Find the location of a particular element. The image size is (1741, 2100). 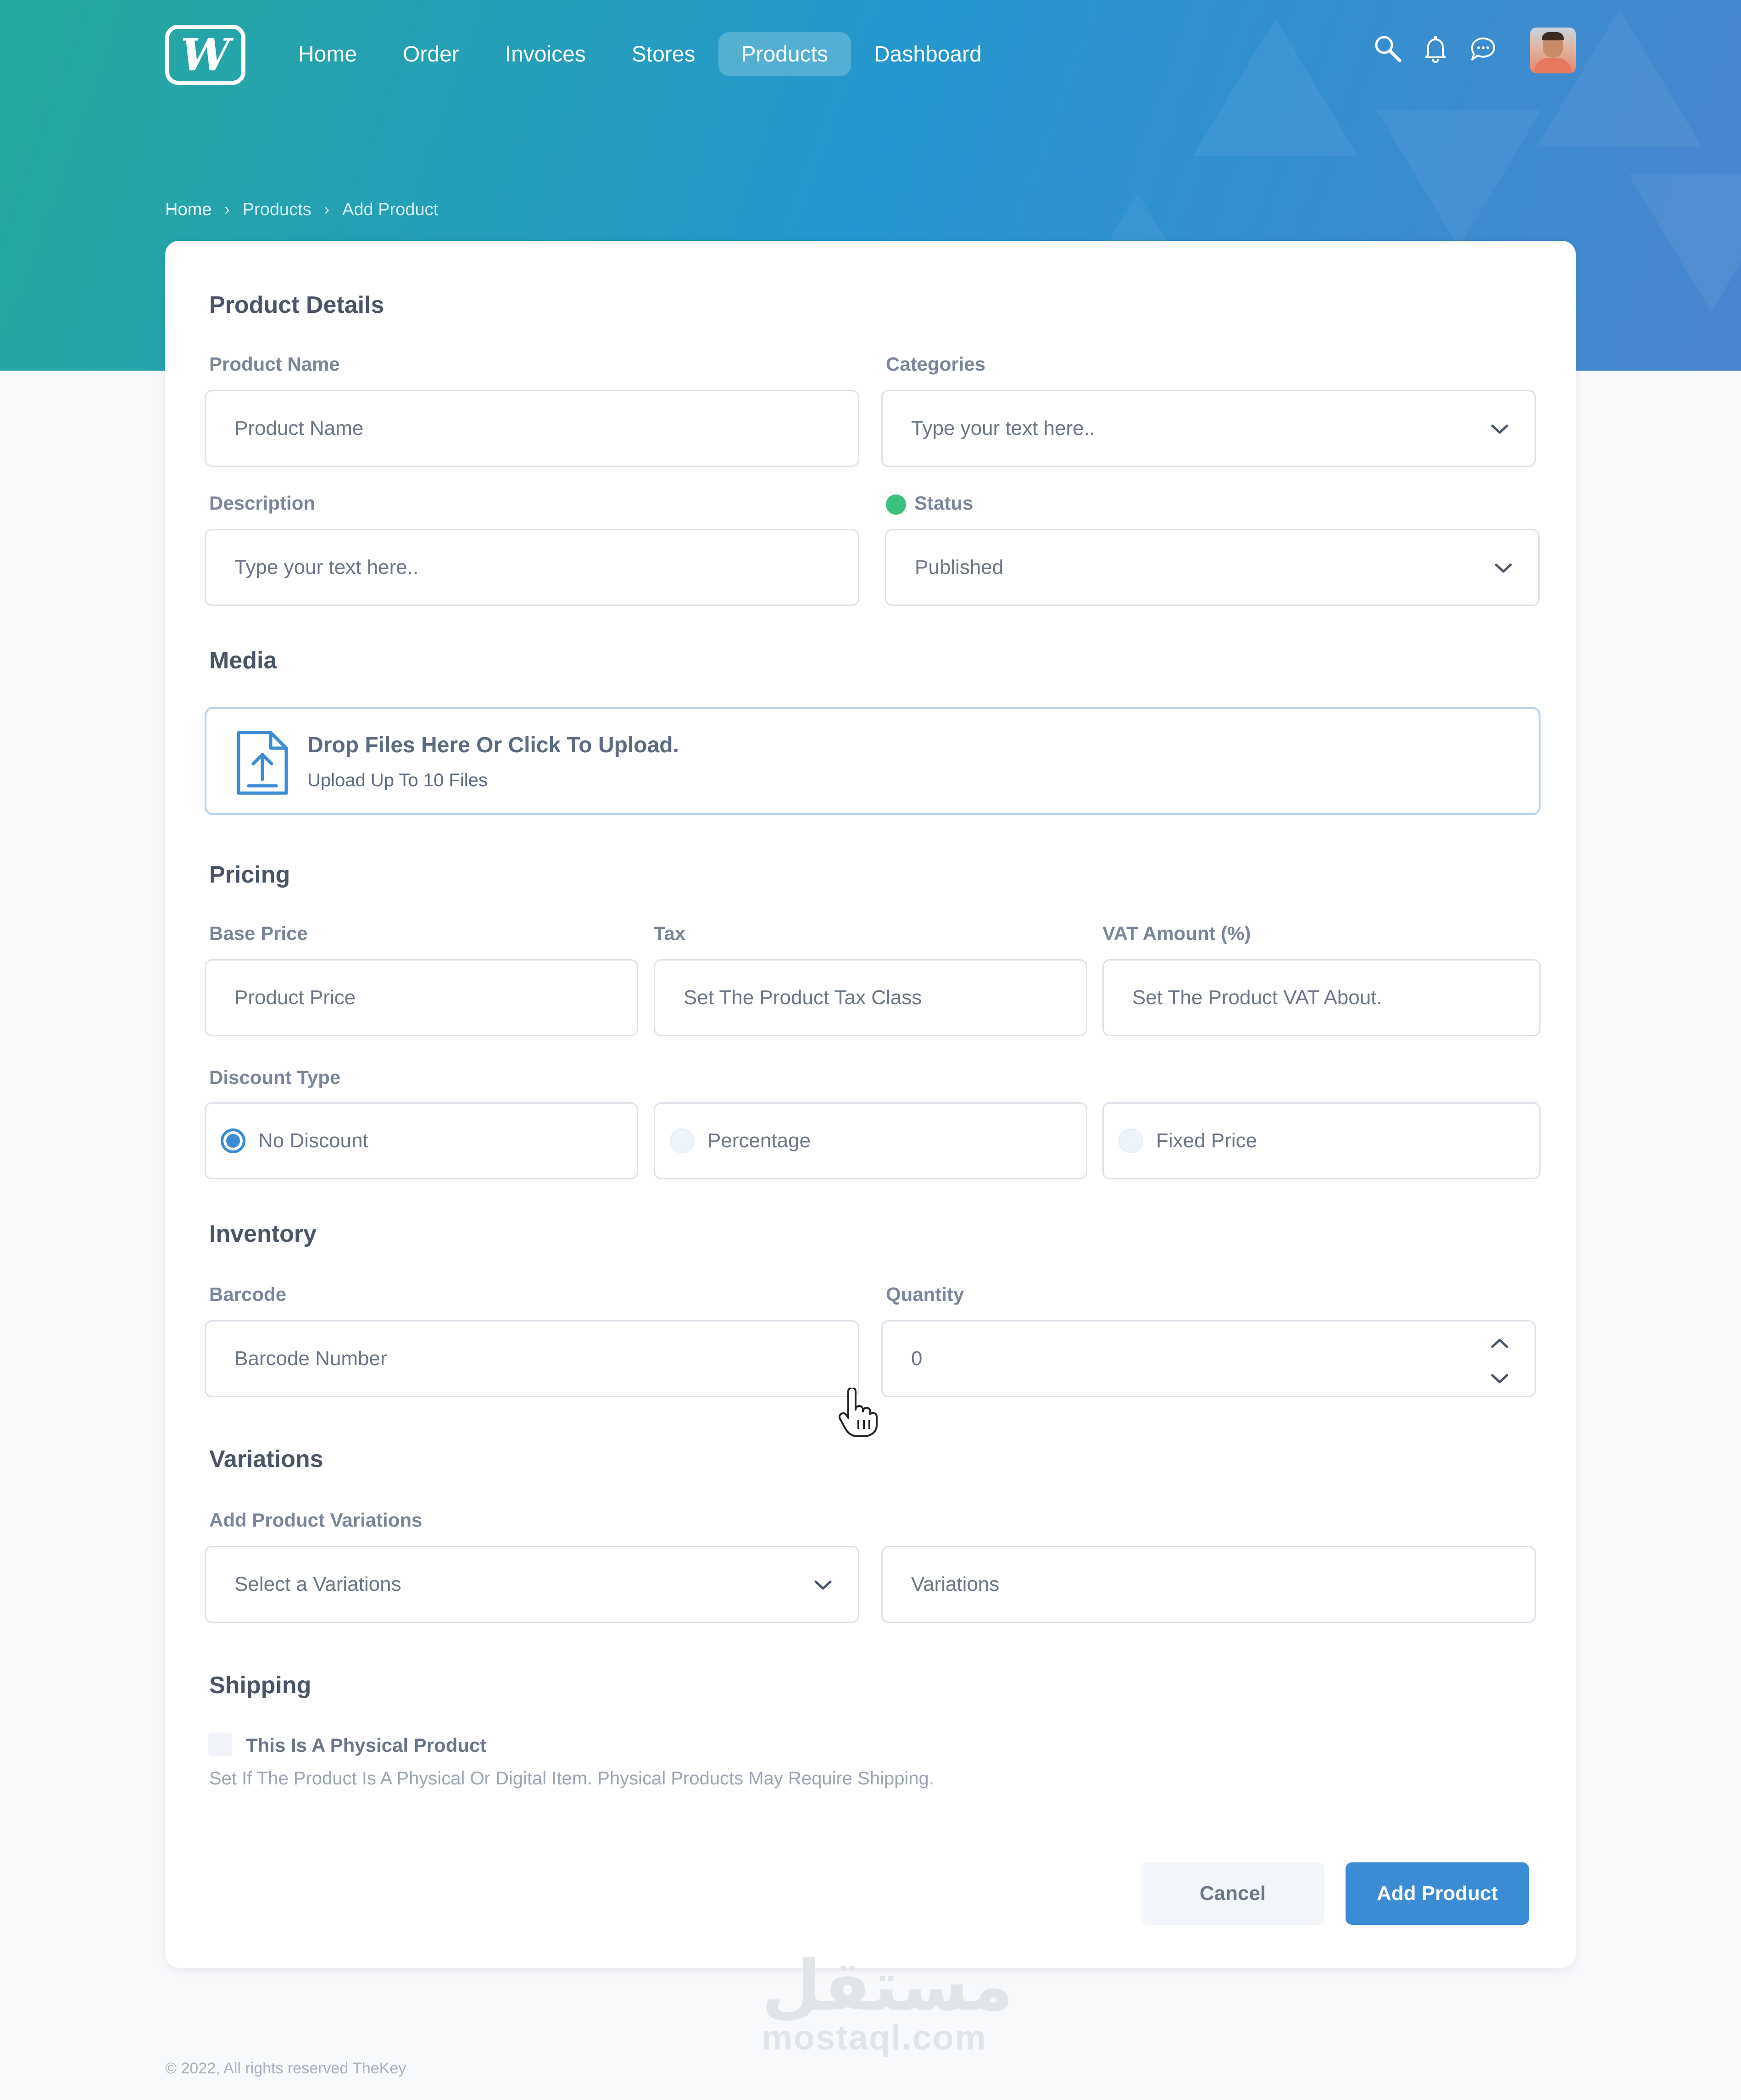

app-logo: W is located at coordinates (205, 55).